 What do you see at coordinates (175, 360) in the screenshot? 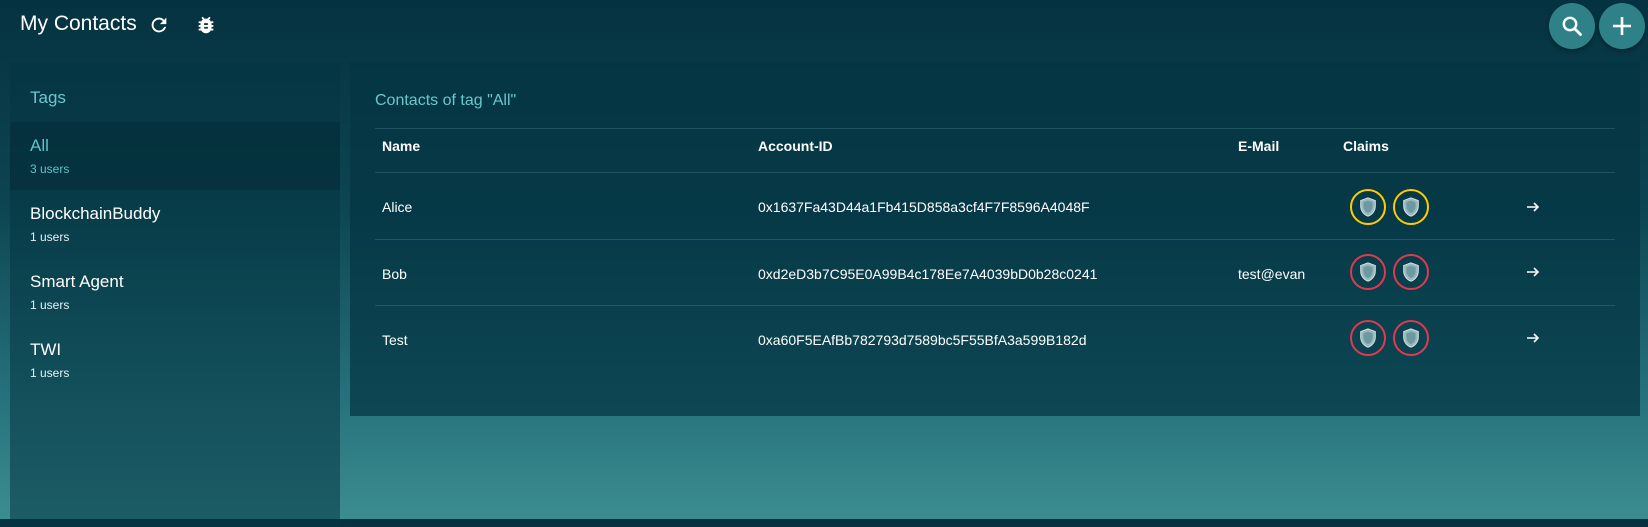
I see `sidebar-item-twi: TWI 1 users` at bounding box center [175, 360].